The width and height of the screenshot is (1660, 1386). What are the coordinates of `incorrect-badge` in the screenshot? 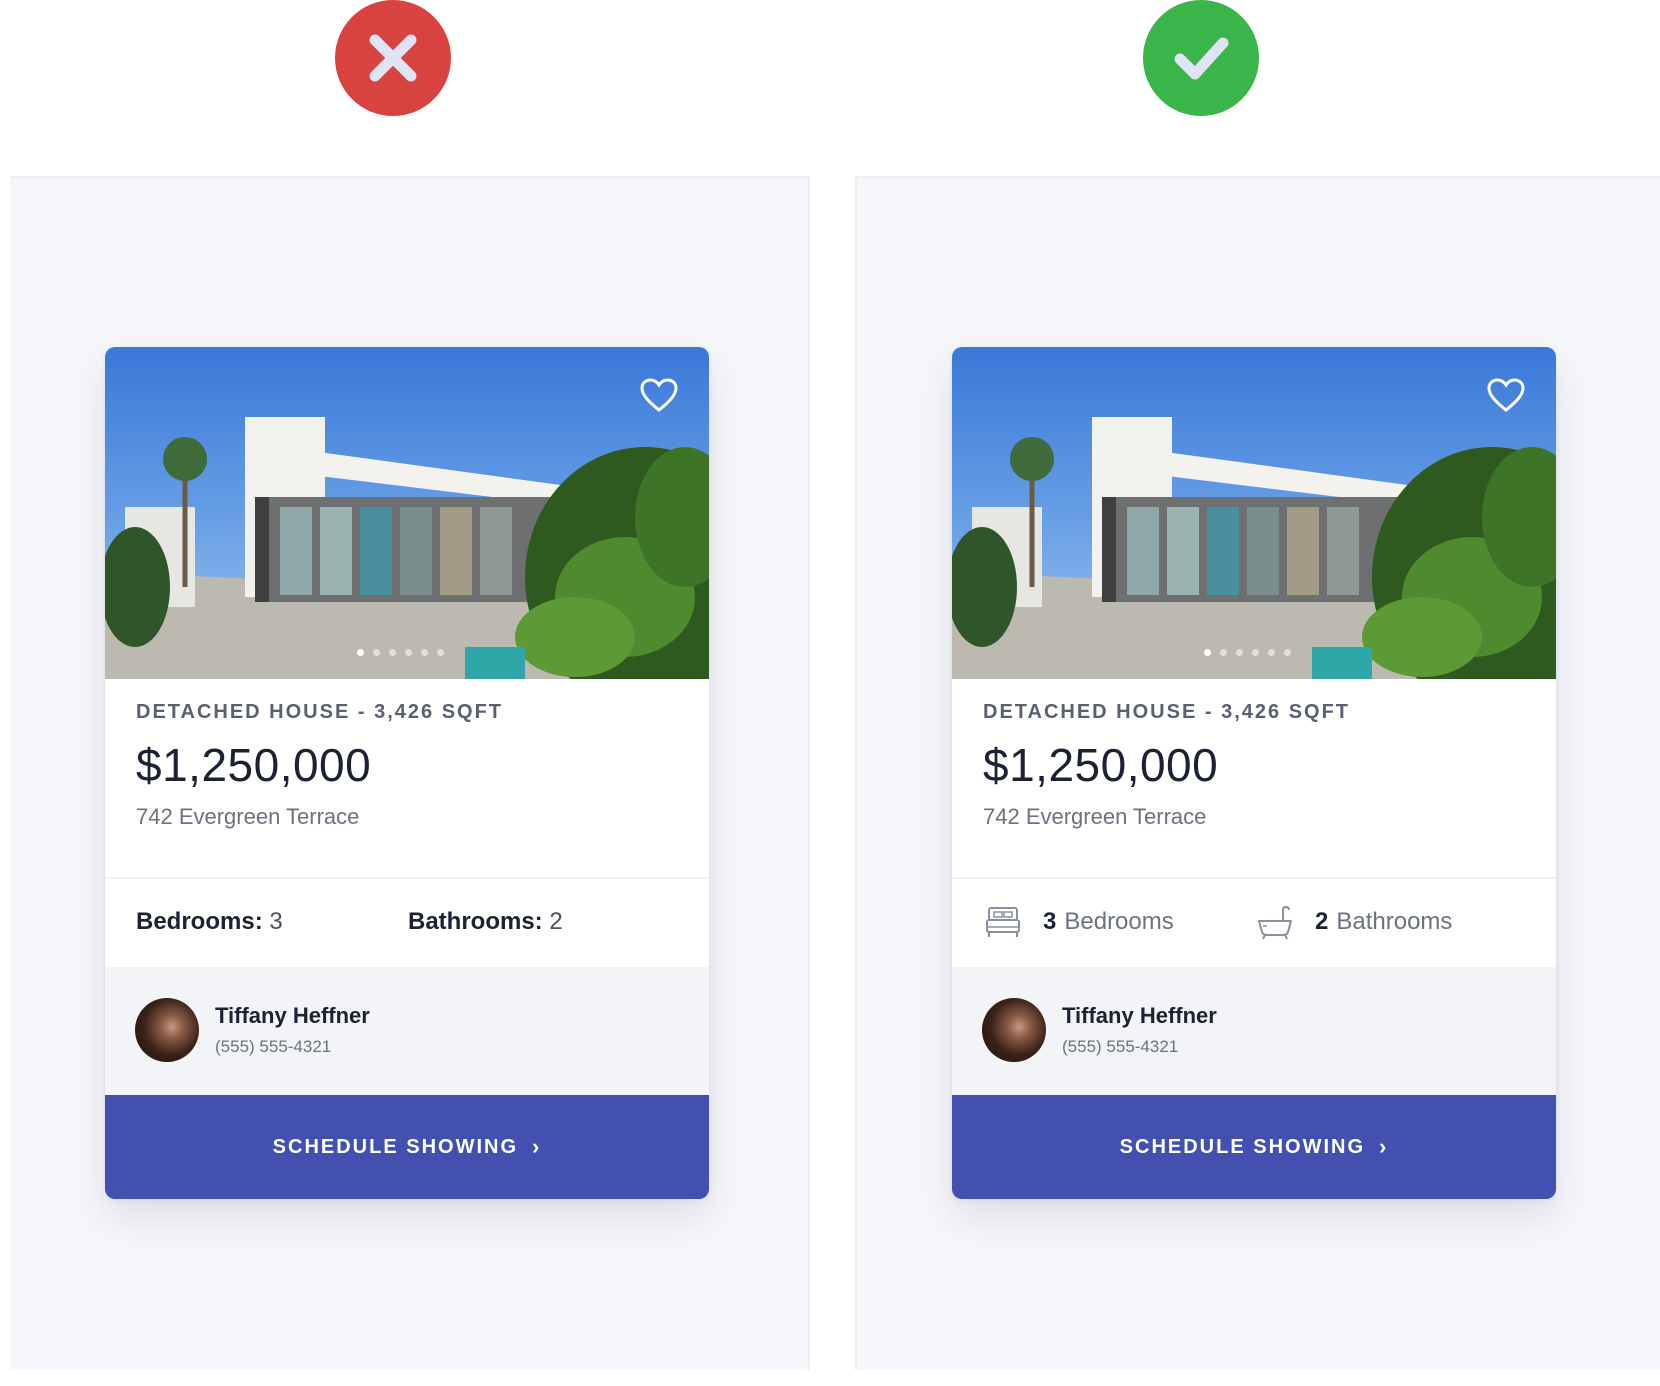 It's located at (393, 58).